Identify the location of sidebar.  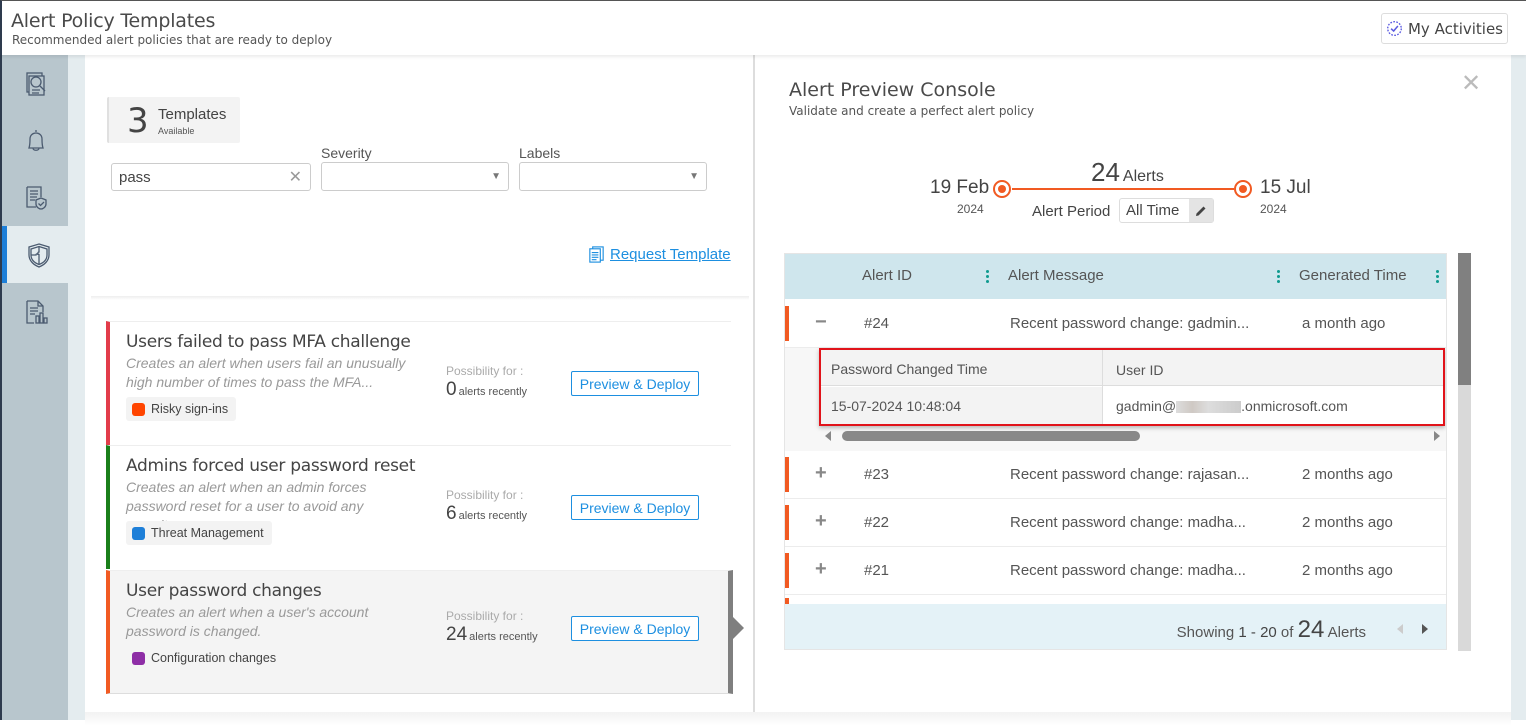
(43, 387).